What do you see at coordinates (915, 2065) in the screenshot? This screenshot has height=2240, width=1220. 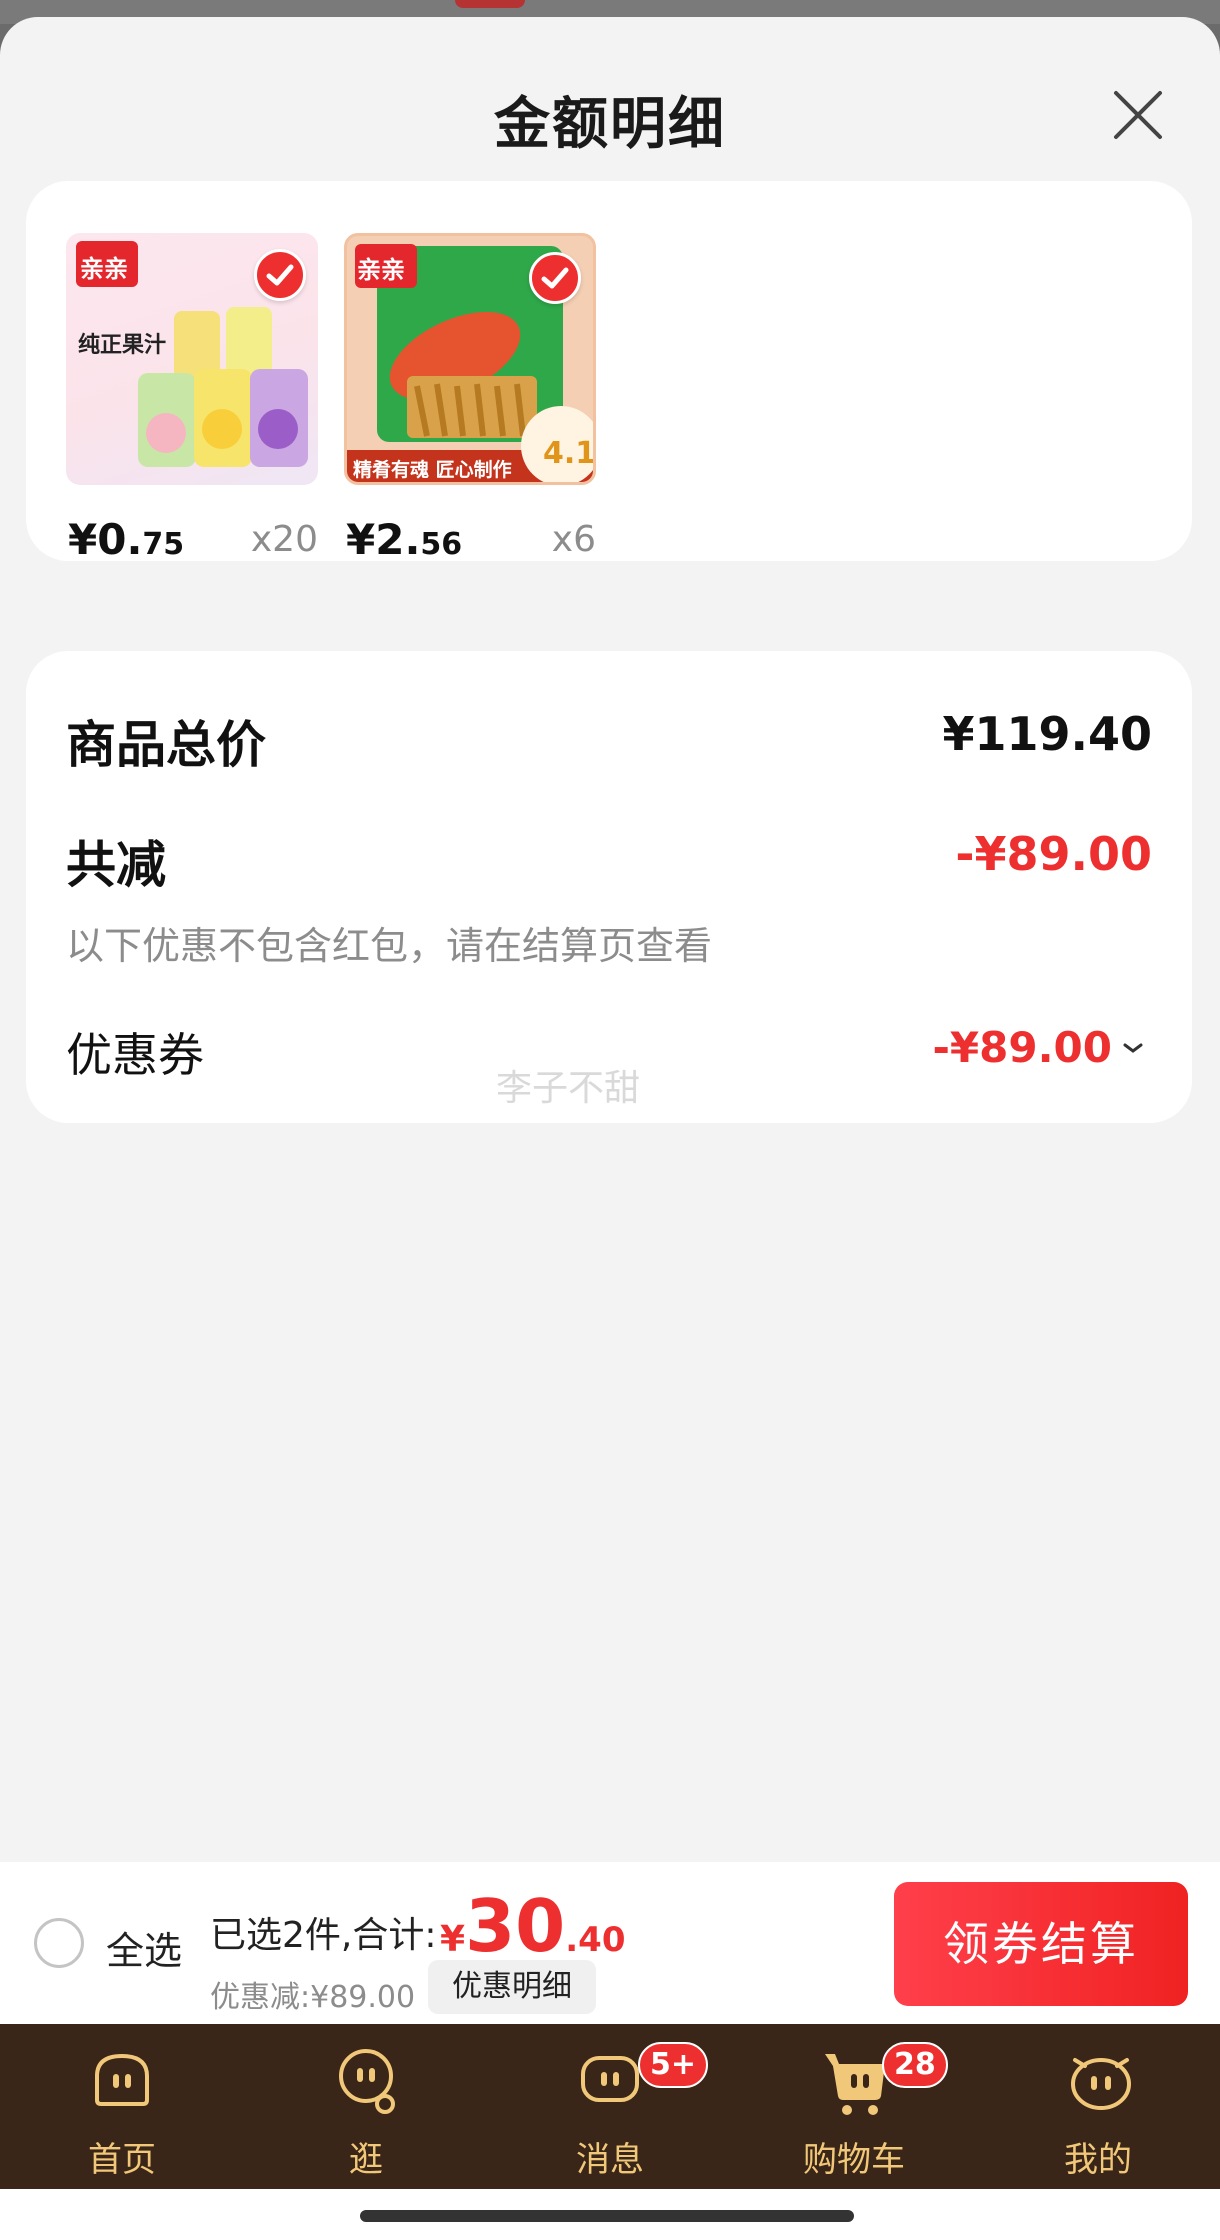 I see `cart-badge: 28` at bounding box center [915, 2065].